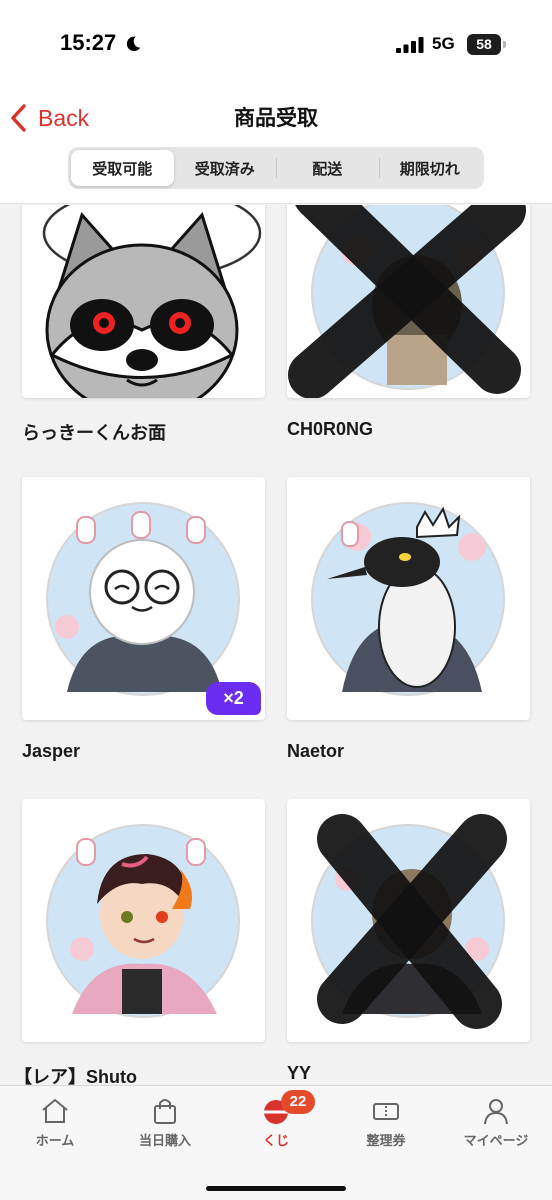  Describe the element at coordinates (152, 301) in the screenshot. I see `raccoon-mask-image` at that location.